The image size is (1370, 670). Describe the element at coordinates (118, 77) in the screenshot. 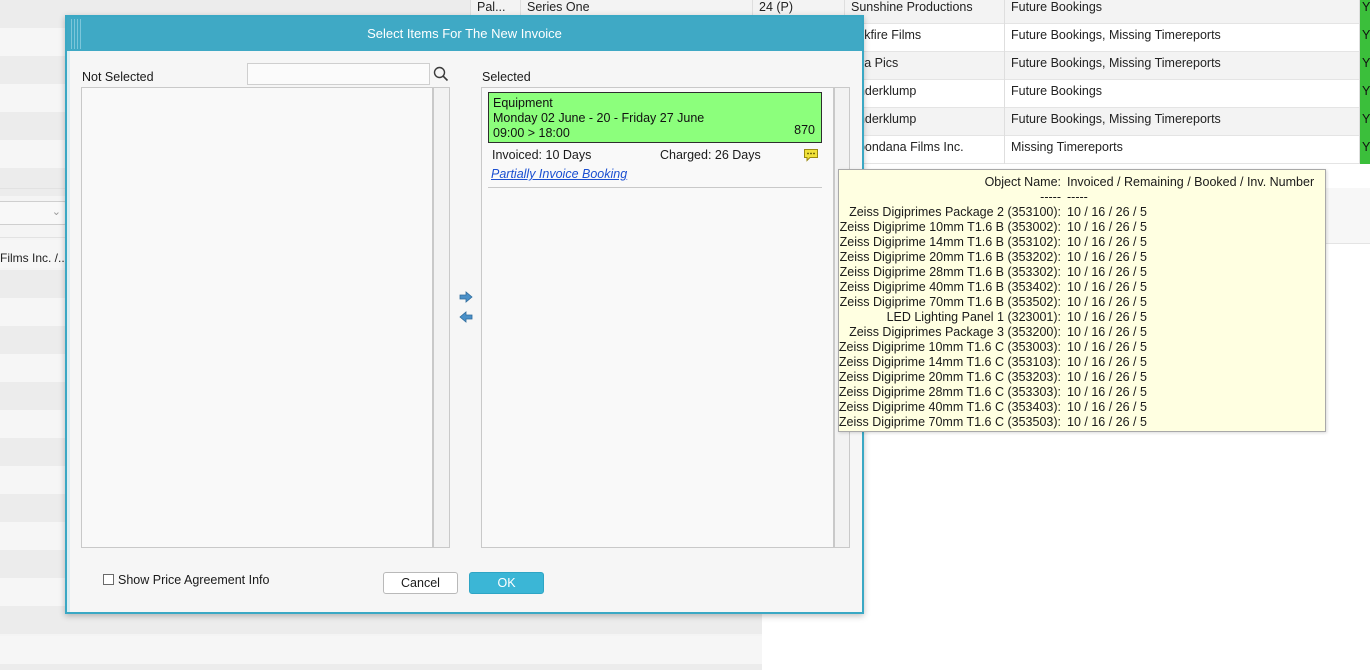

I see `not-selected-label: Not Selected` at that location.